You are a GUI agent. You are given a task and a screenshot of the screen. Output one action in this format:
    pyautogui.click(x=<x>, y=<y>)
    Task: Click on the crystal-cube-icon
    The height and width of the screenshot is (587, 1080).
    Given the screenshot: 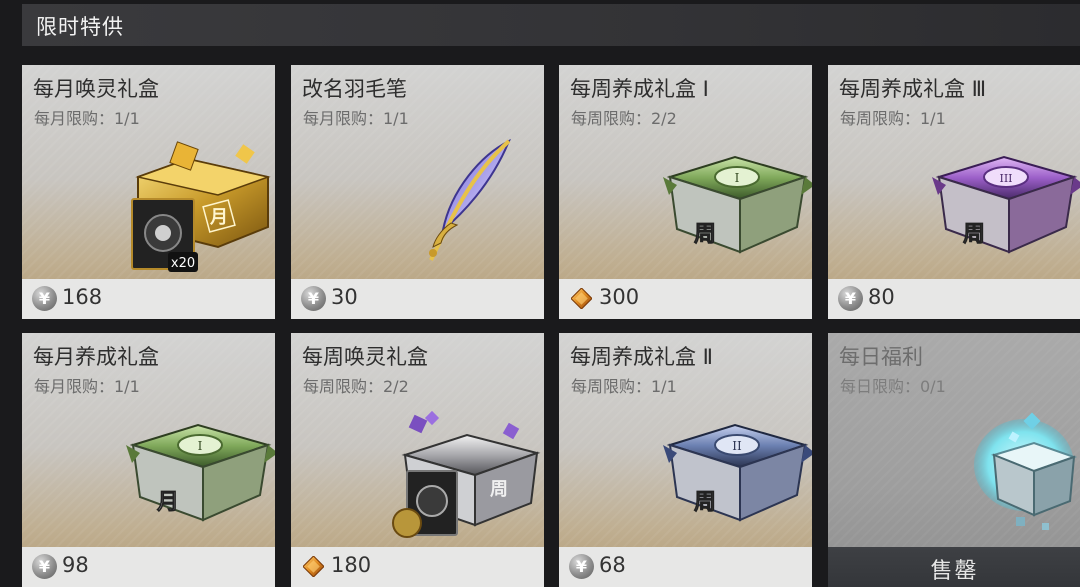 What is the action you would take?
    pyautogui.click(x=1026, y=471)
    